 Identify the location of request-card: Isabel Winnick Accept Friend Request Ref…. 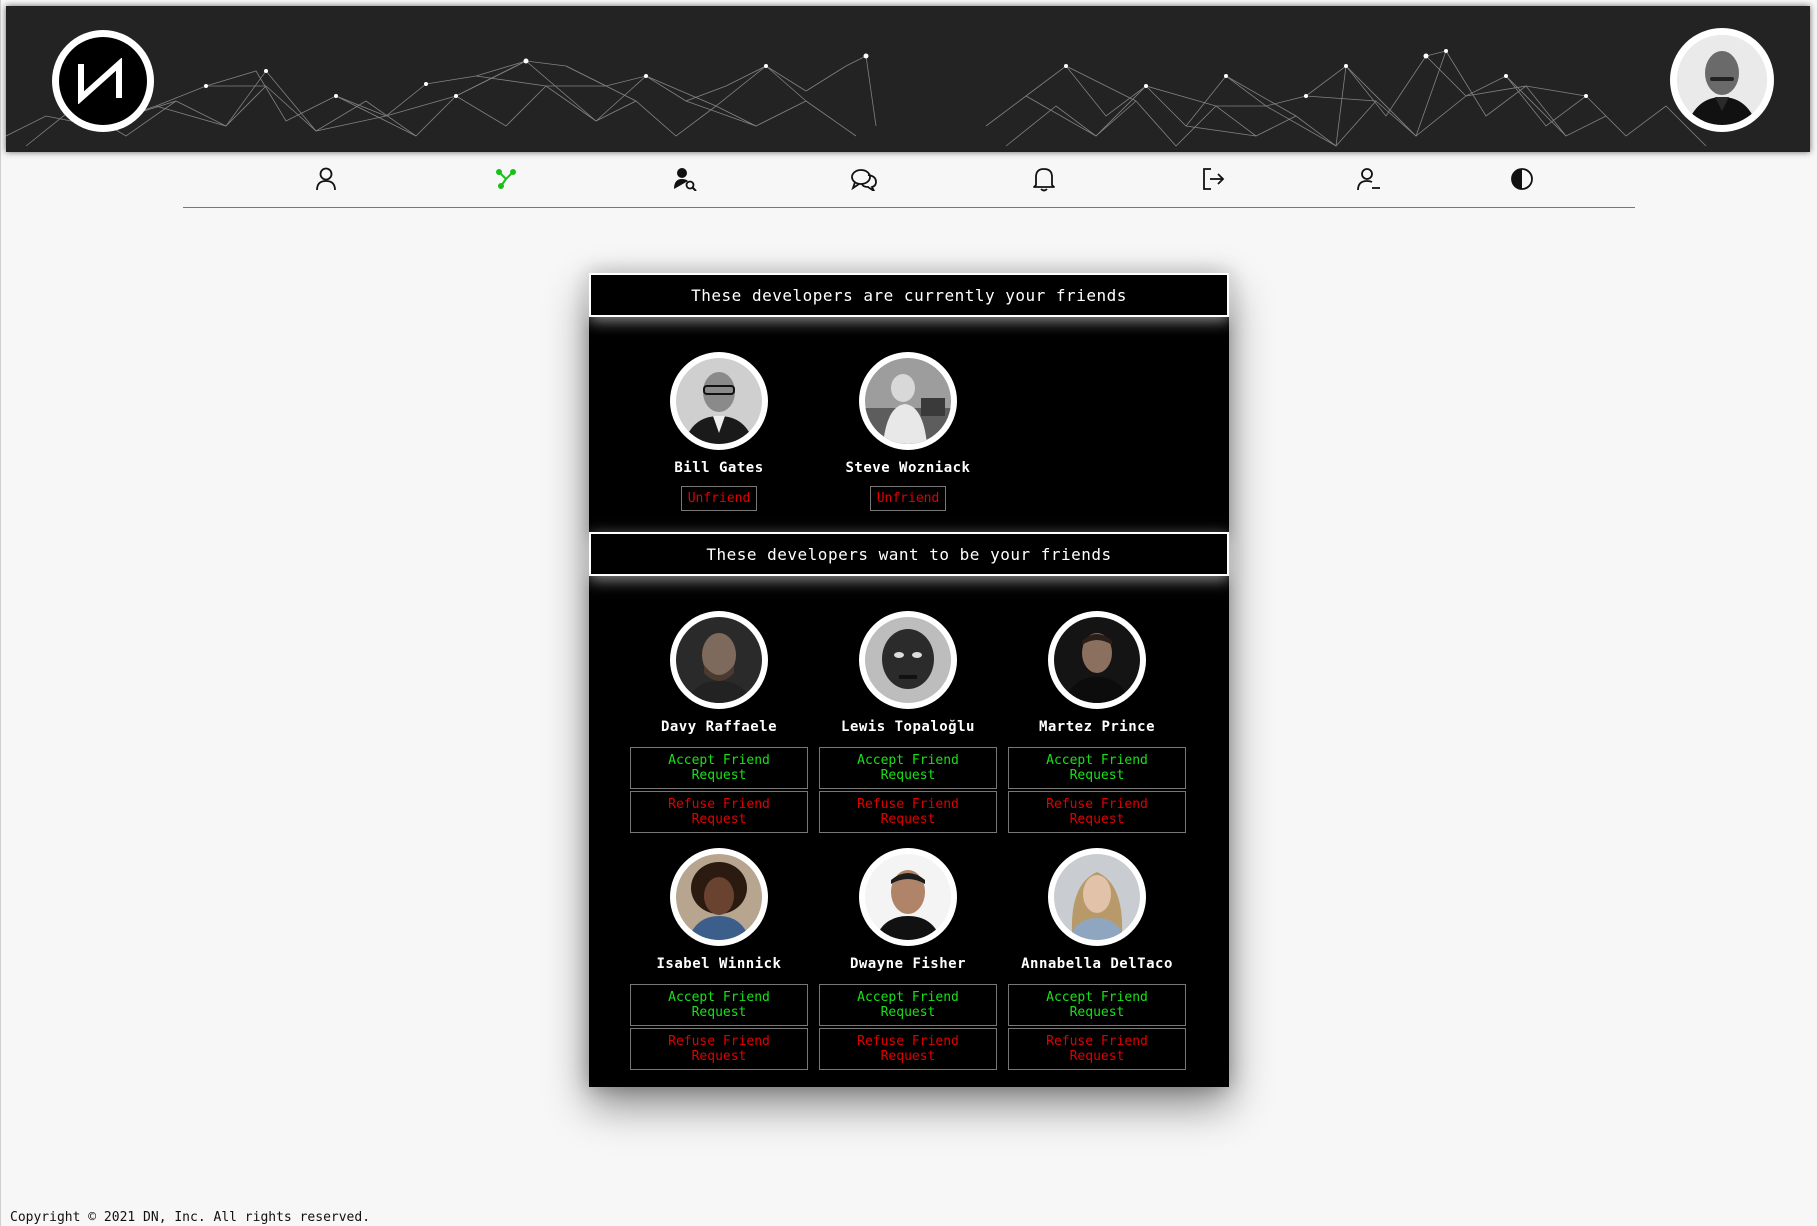
(719, 959).